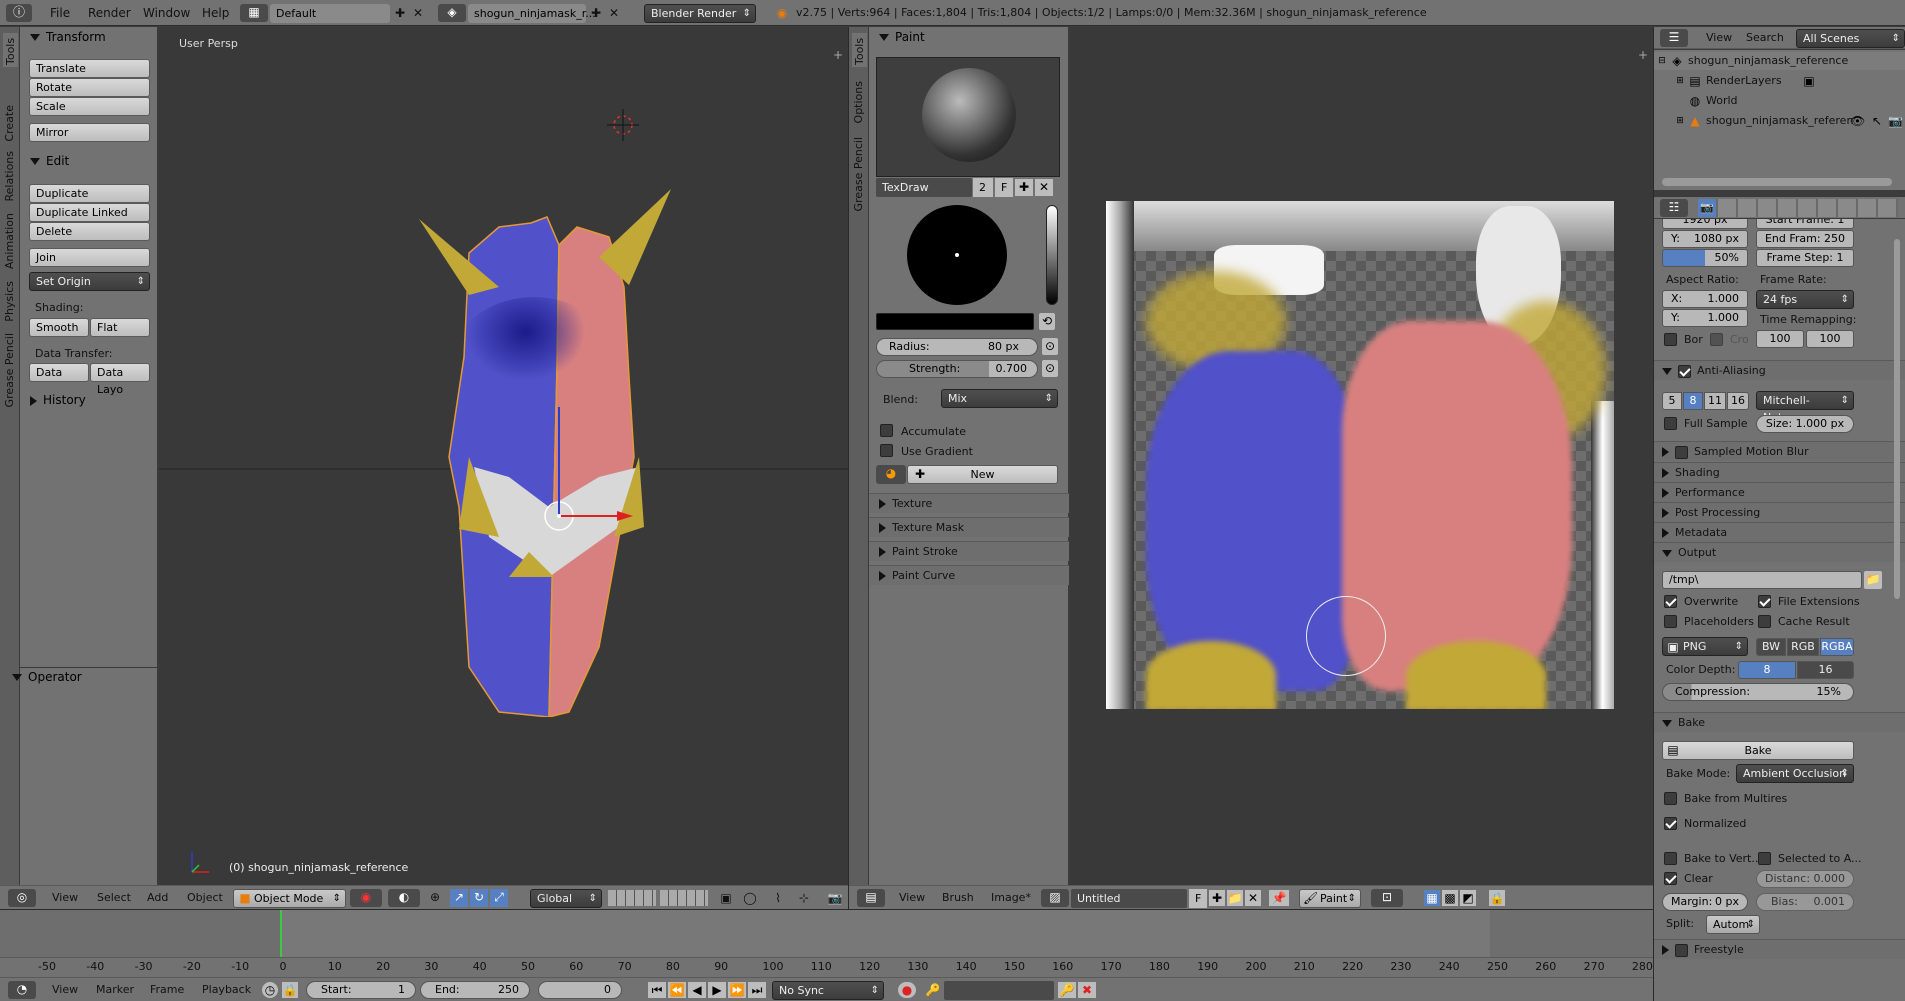 Image resolution: width=1905 pixels, height=1001 pixels. What do you see at coordinates (404, 898) in the screenshot?
I see `pivot-icon: ◐` at bounding box center [404, 898].